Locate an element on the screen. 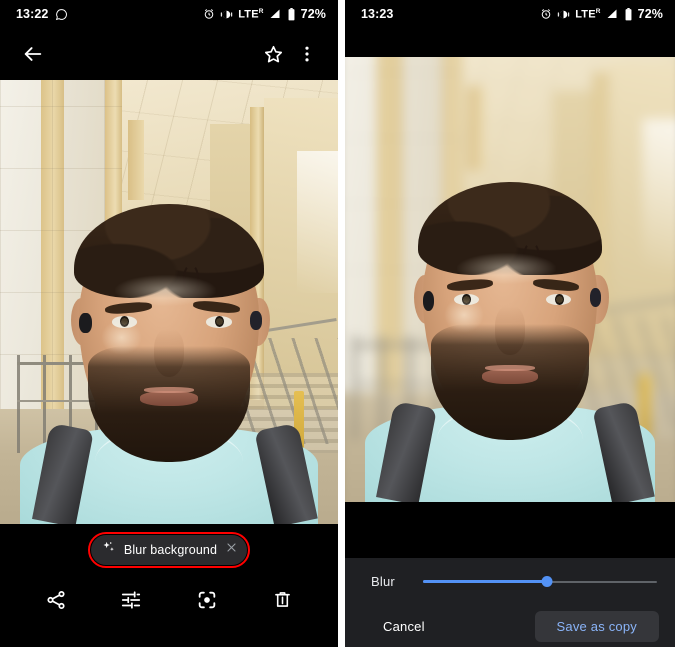  close-icon is located at coordinates (231, 550).